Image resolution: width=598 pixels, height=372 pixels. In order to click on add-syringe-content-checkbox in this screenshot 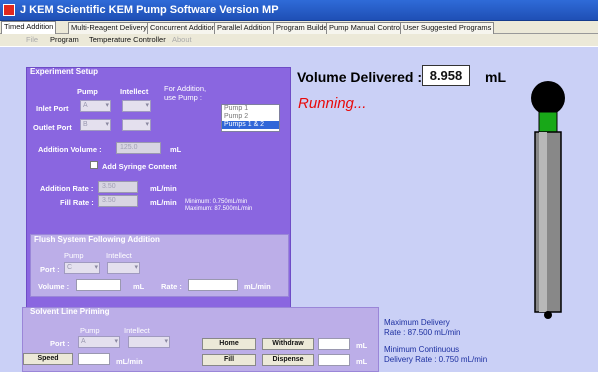, I will do `click(94, 165)`.